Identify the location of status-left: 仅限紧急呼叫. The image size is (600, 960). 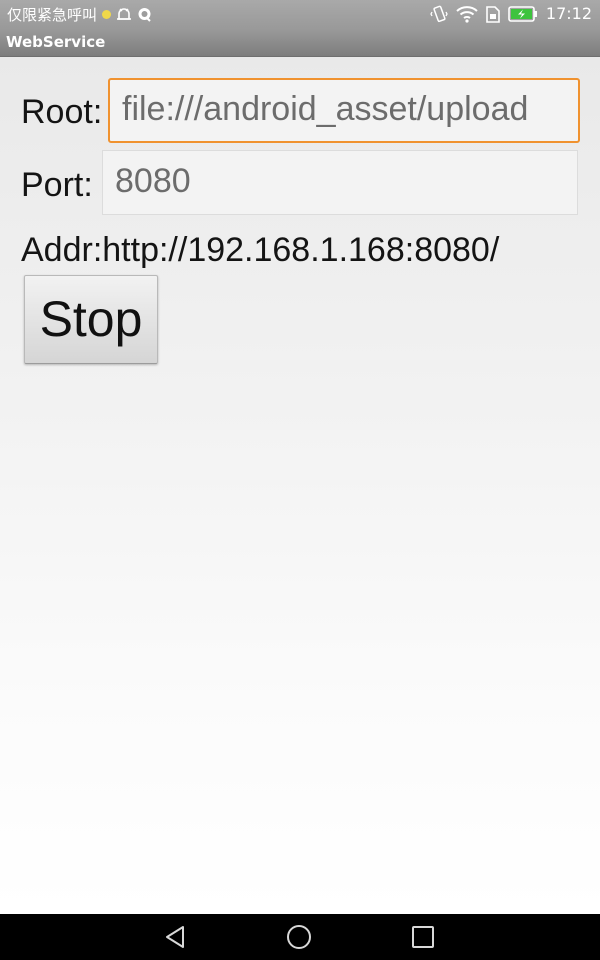
(79, 14).